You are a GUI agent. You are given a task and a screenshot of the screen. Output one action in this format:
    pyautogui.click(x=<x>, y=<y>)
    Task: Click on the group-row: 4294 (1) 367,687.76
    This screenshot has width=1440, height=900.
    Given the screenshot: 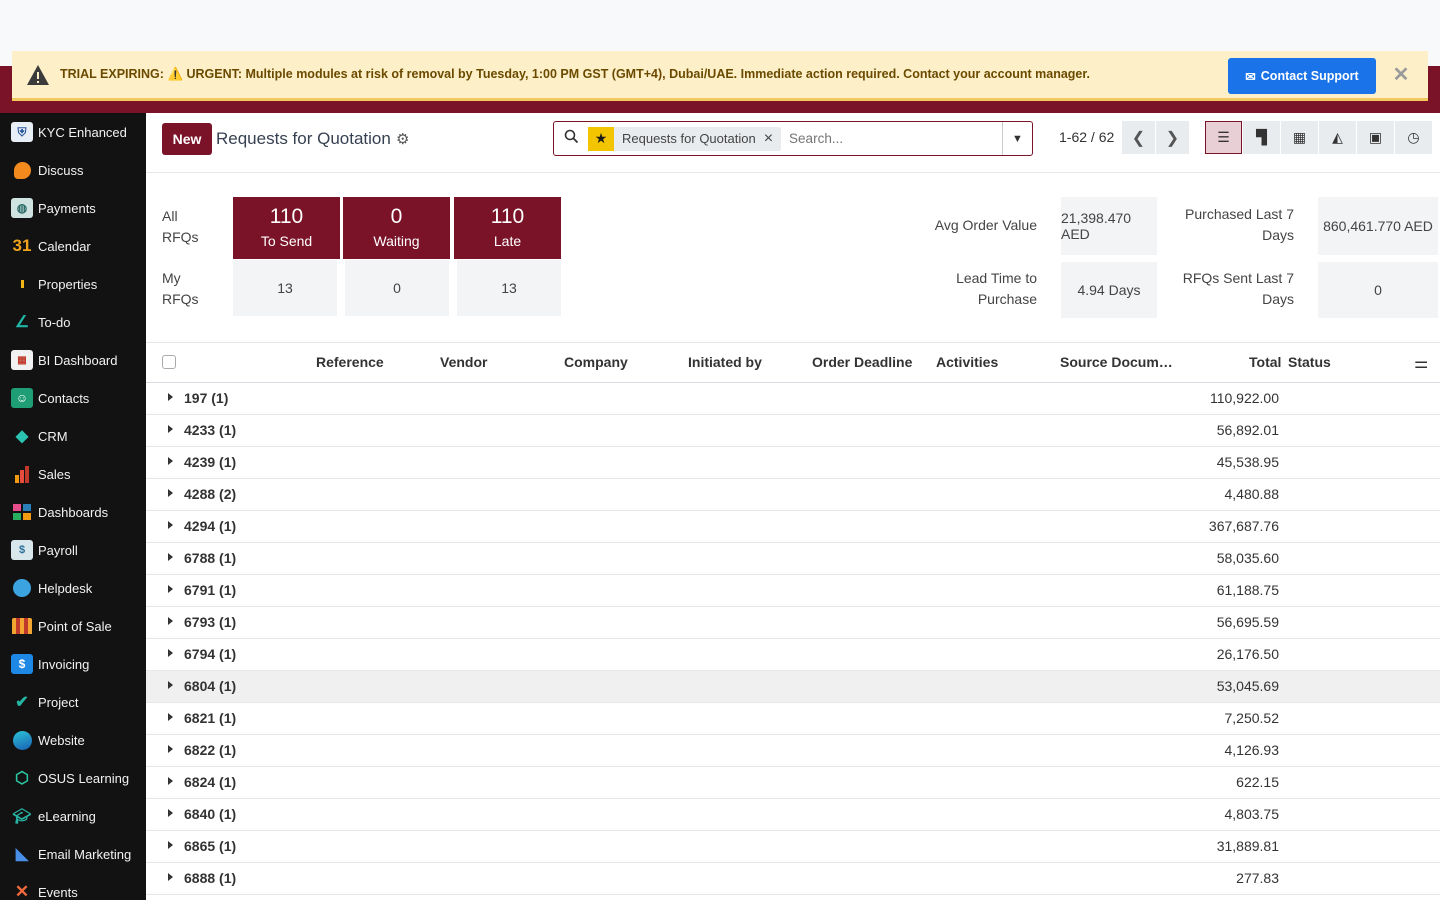 What is the action you would take?
    pyautogui.click(x=793, y=527)
    